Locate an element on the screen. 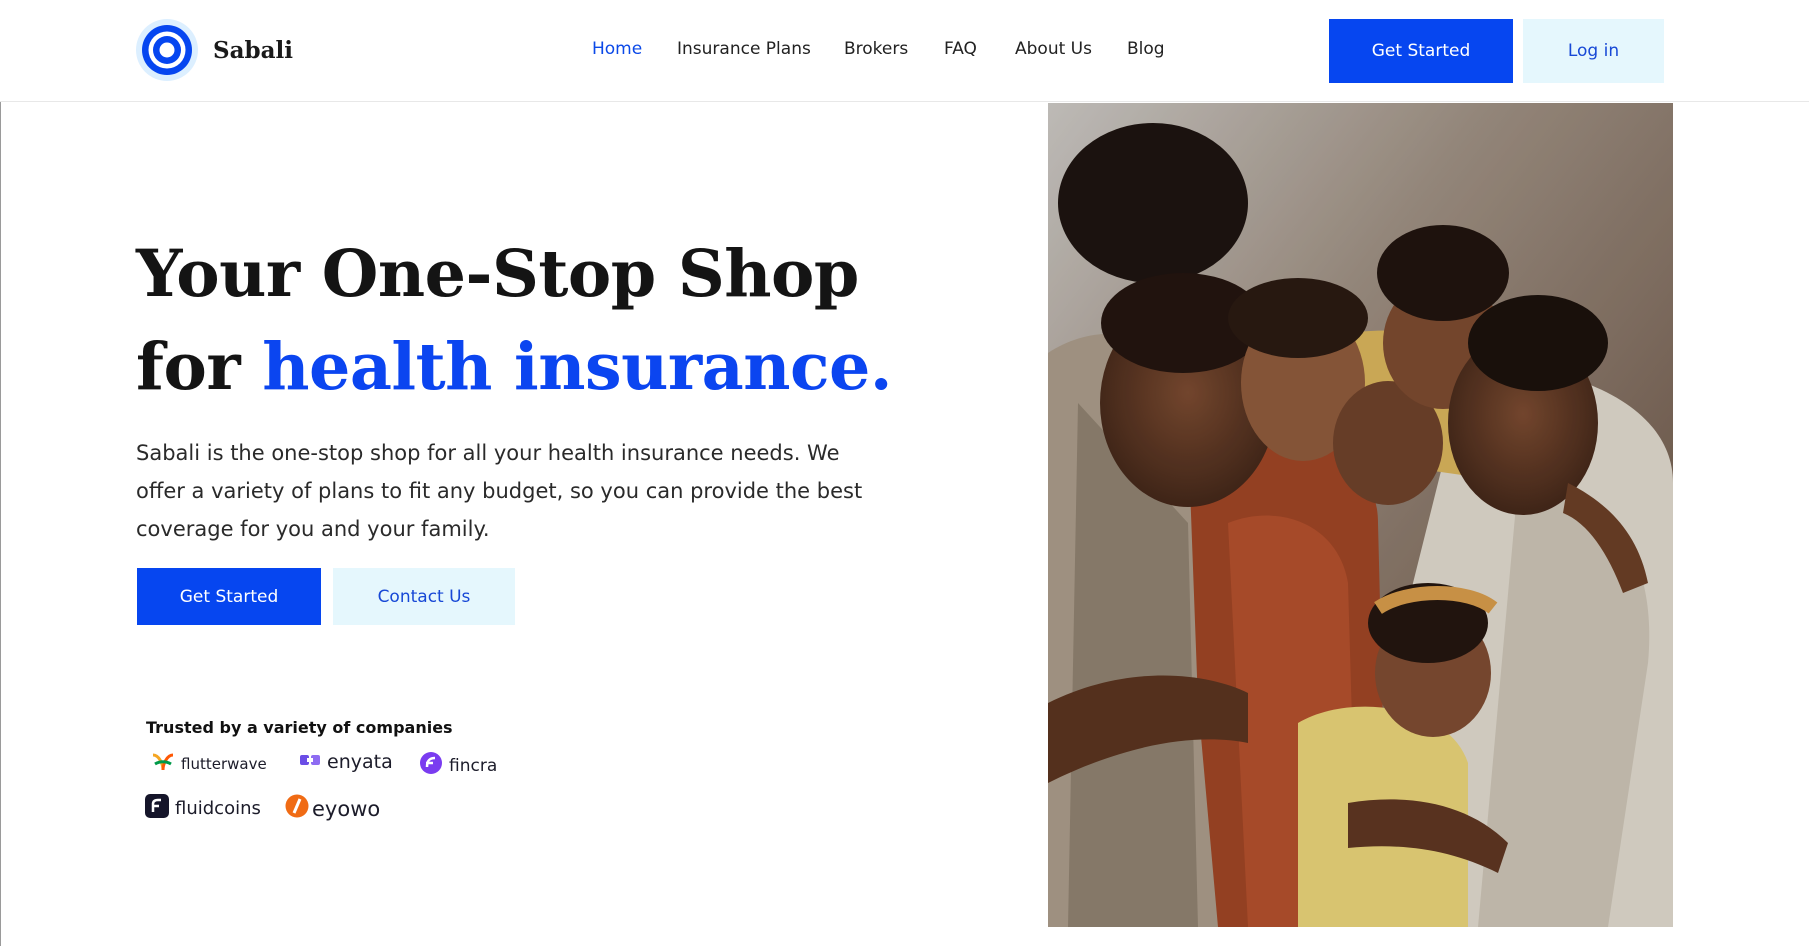 This screenshot has width=1809, height=946. flutterwave-wordmark: flutterwave is located at coordinates (224, 764).